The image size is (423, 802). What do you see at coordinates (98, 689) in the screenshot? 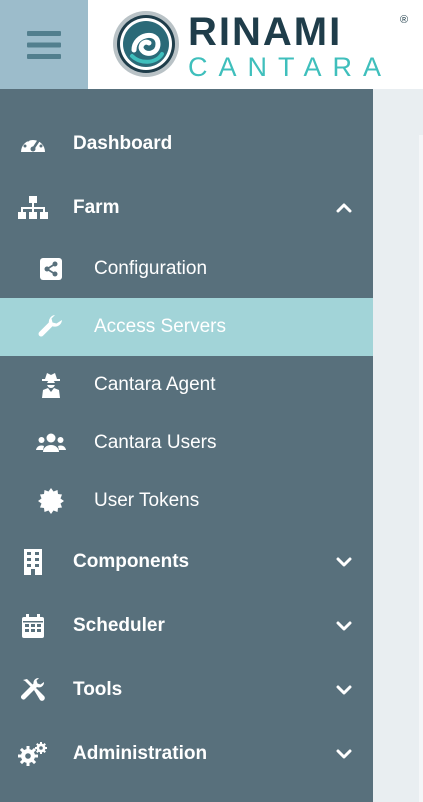
I see `sidebar-item-label: Tools` at bounding box center [98, 689].